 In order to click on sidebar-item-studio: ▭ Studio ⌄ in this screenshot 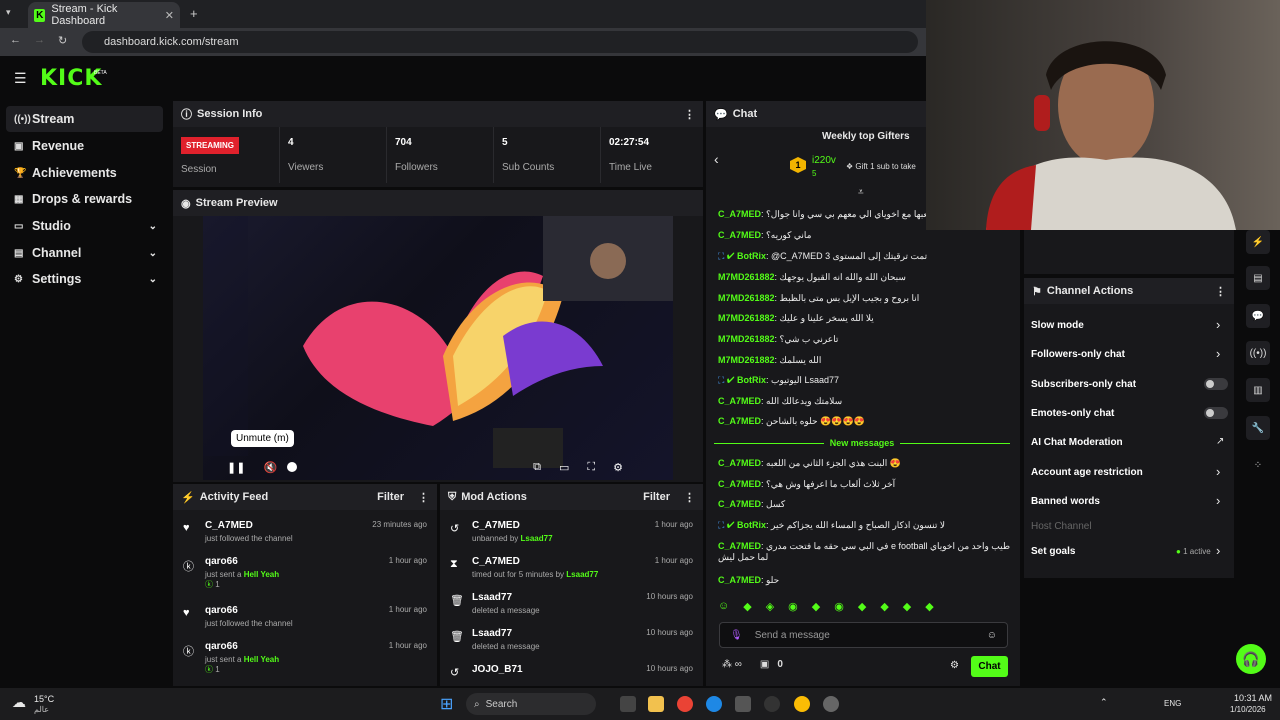, I will do `click(84, 226)`.